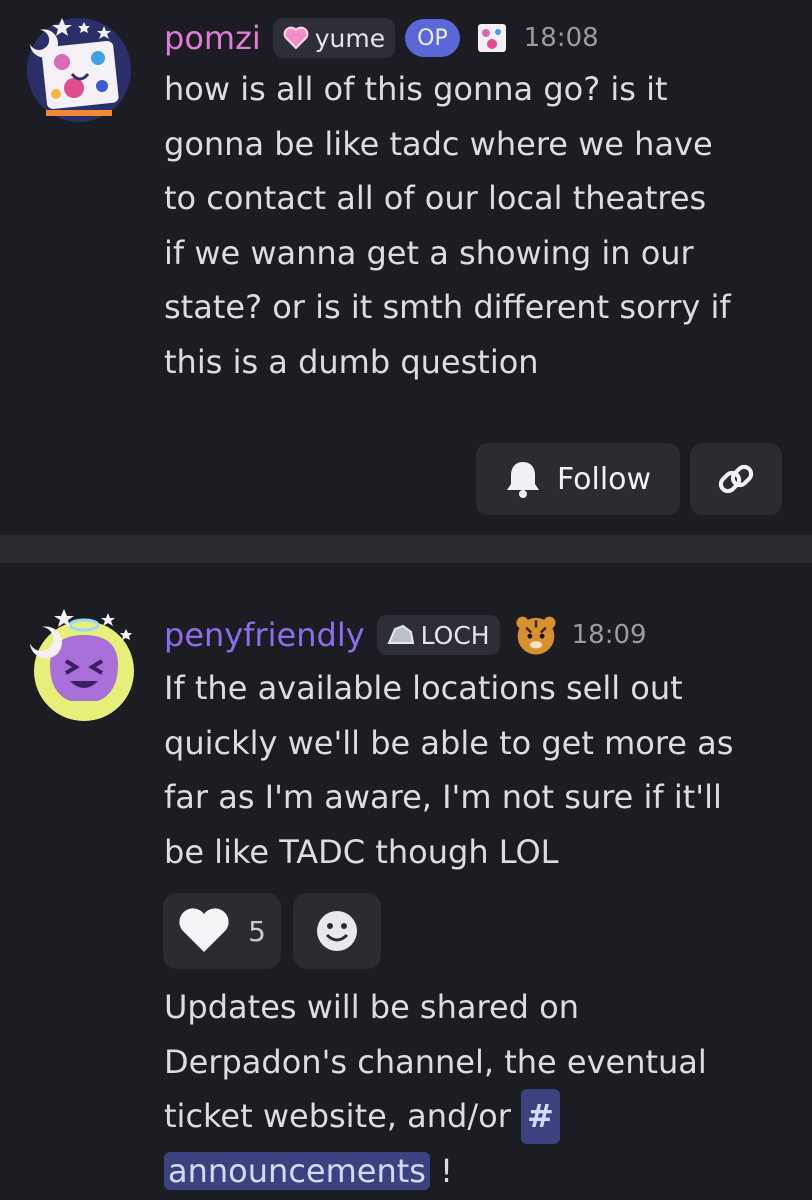 Image resolution: width=812 pixels, height=1200 pixels. I want to click on heart-reaction: 5, so click(222, 931).